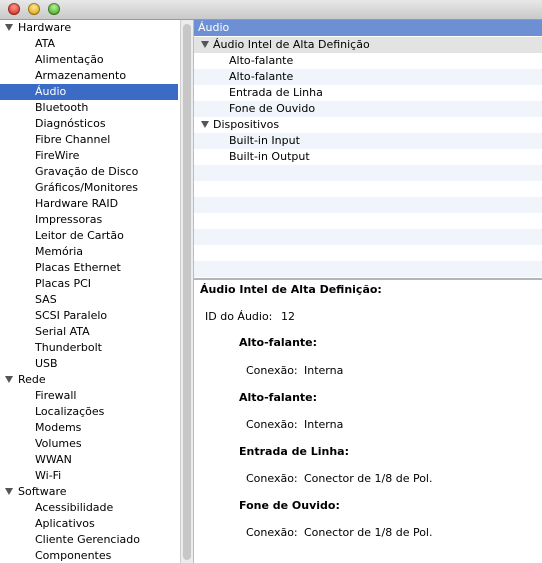 The width and height of the screenshot is (542, 563). What do you see at coordinates (89, 524) in the screenshot?
I see `sidebar-item-aplicativos: Aplicativos` at bounding box center [89, 524].